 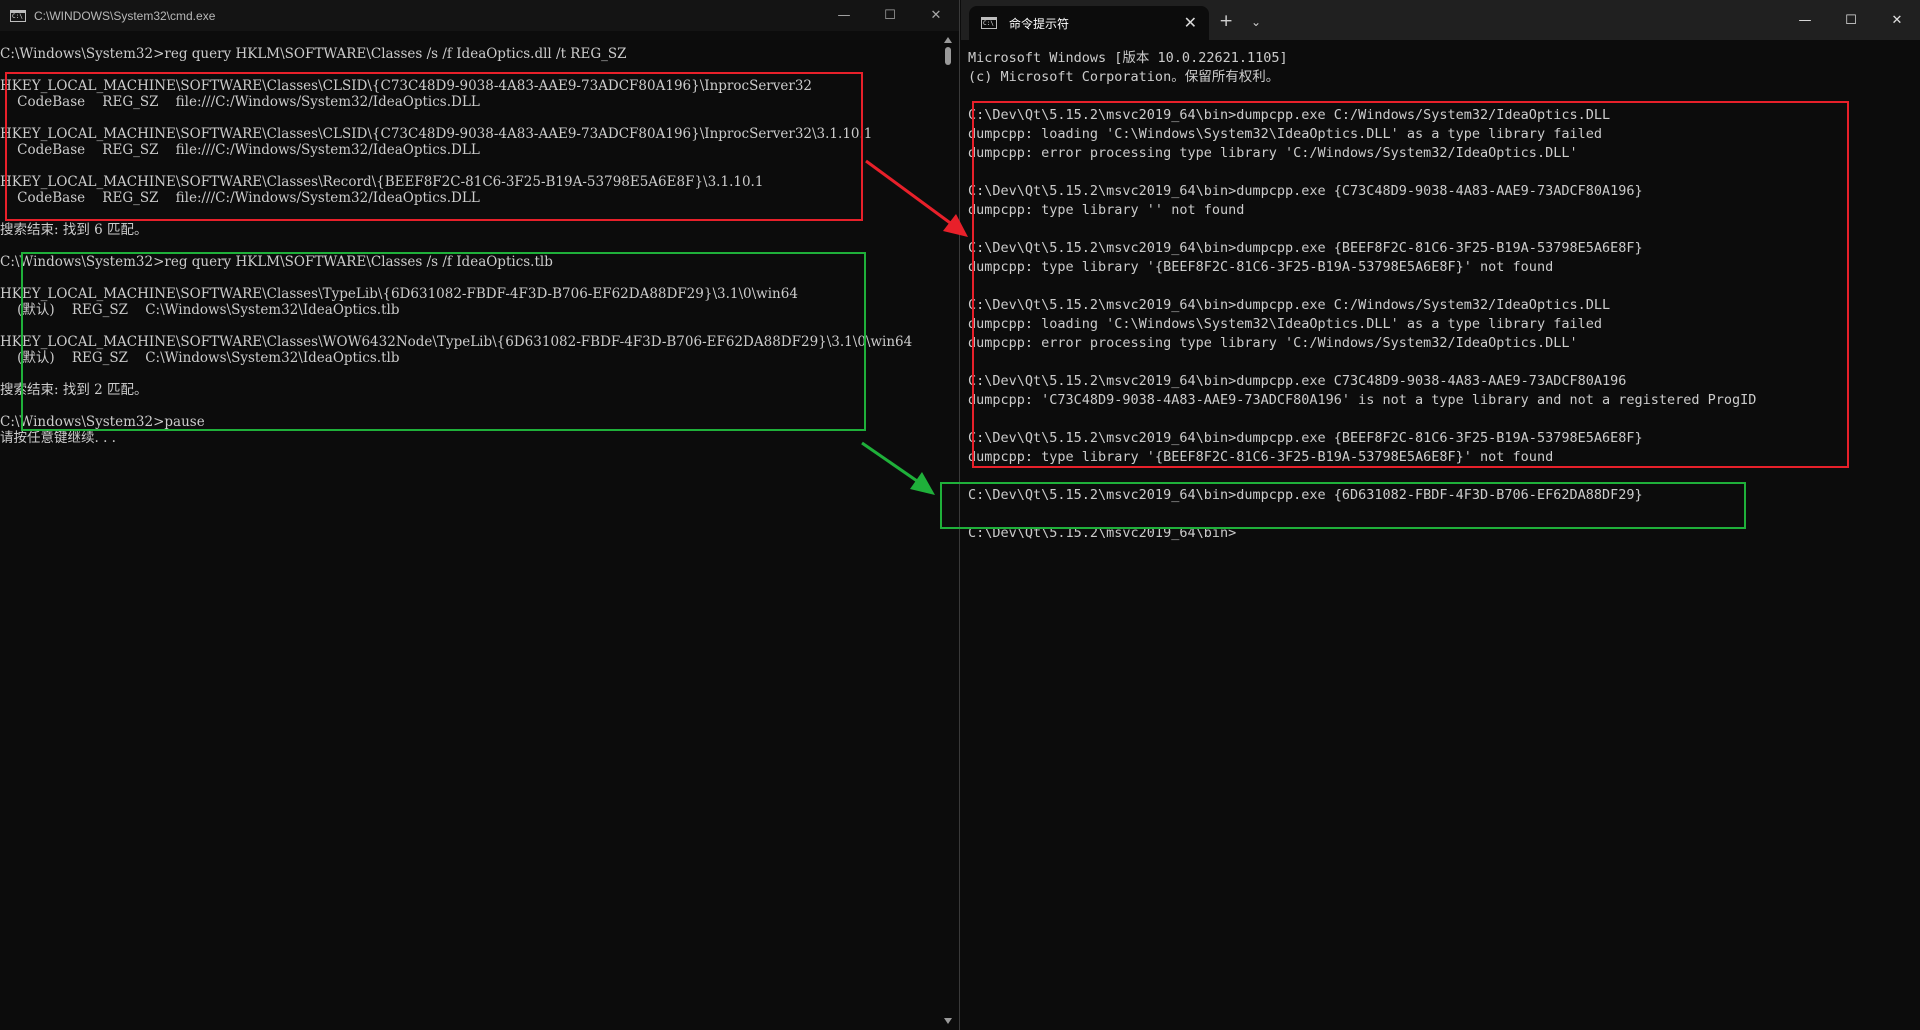 What do you see at coordinates (1102, 533) in the screenshot?
I see `right-console-line: C:\Dev\Qt\5.15.2\msvc2019_64\bin>` at bounding box center [1102, 533].